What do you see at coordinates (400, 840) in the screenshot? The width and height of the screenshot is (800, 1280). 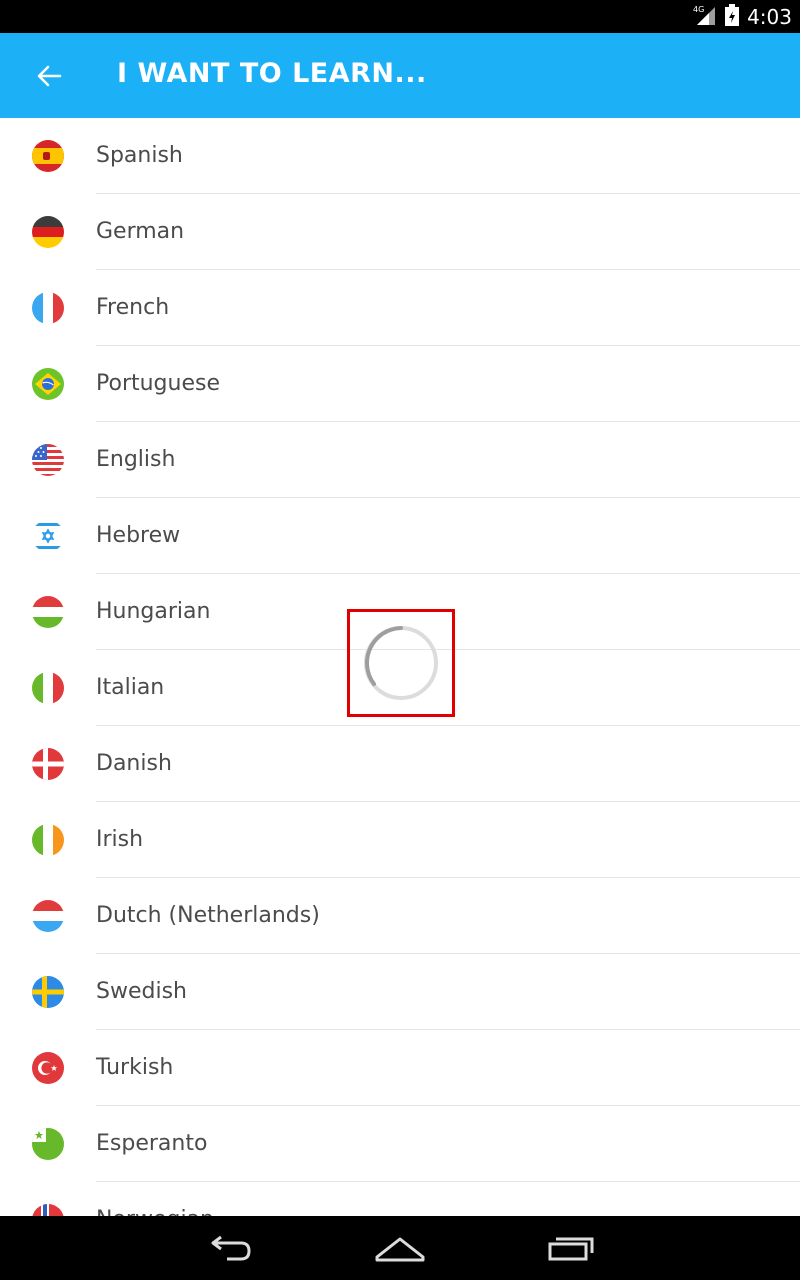 I see `language-item-irish: Irish` at bounding box center [400, 840].